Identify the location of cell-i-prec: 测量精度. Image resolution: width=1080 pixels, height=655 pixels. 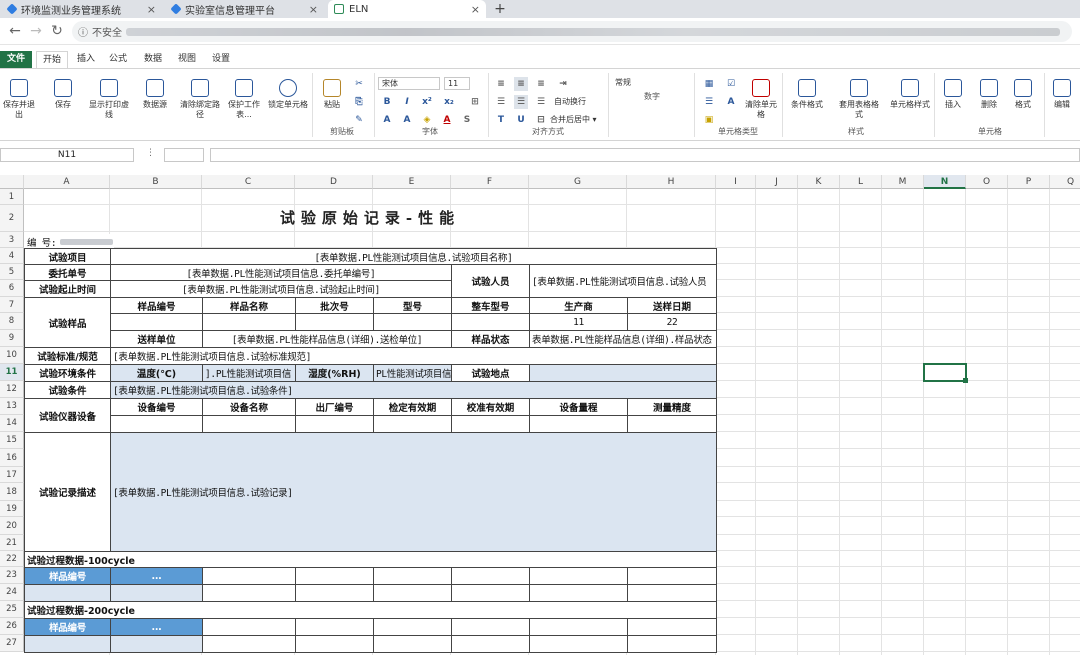
(672, 407).